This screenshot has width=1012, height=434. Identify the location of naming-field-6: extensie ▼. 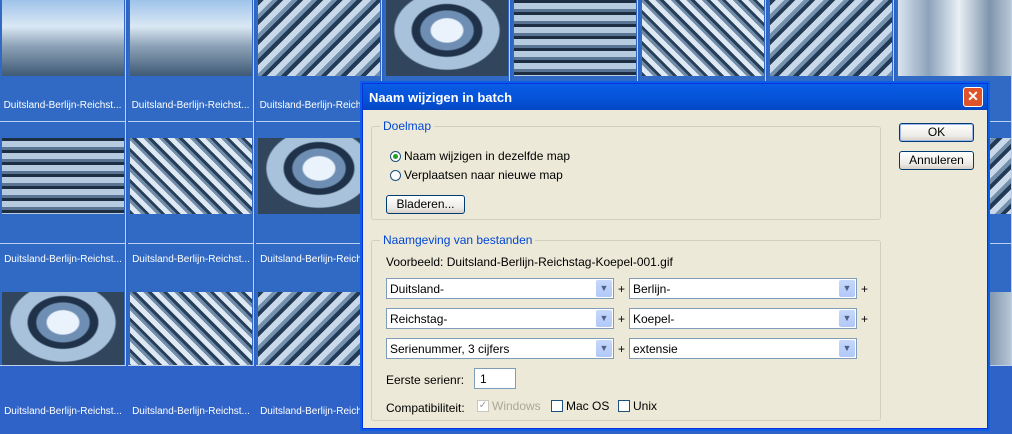
(743, 348).